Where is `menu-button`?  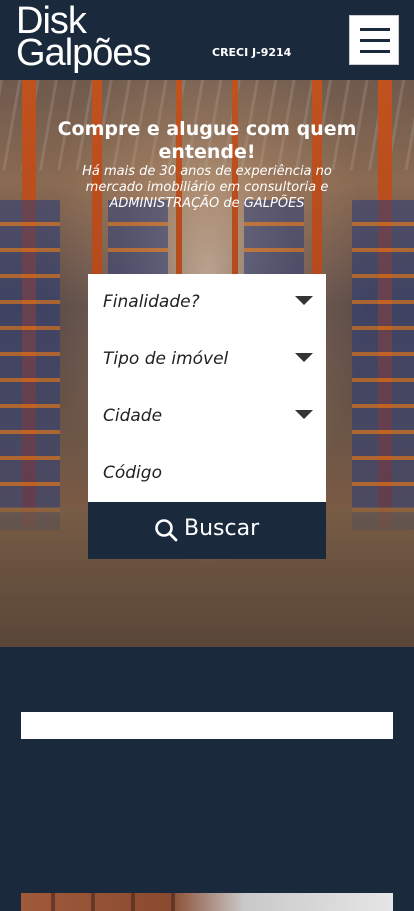
menu-button is located at coordinates (374, 40).